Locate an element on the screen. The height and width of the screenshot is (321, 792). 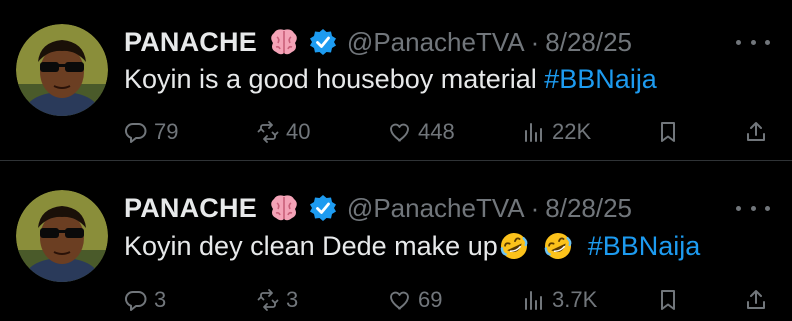
repost-button: 3 is located at coordinates (277, 300).